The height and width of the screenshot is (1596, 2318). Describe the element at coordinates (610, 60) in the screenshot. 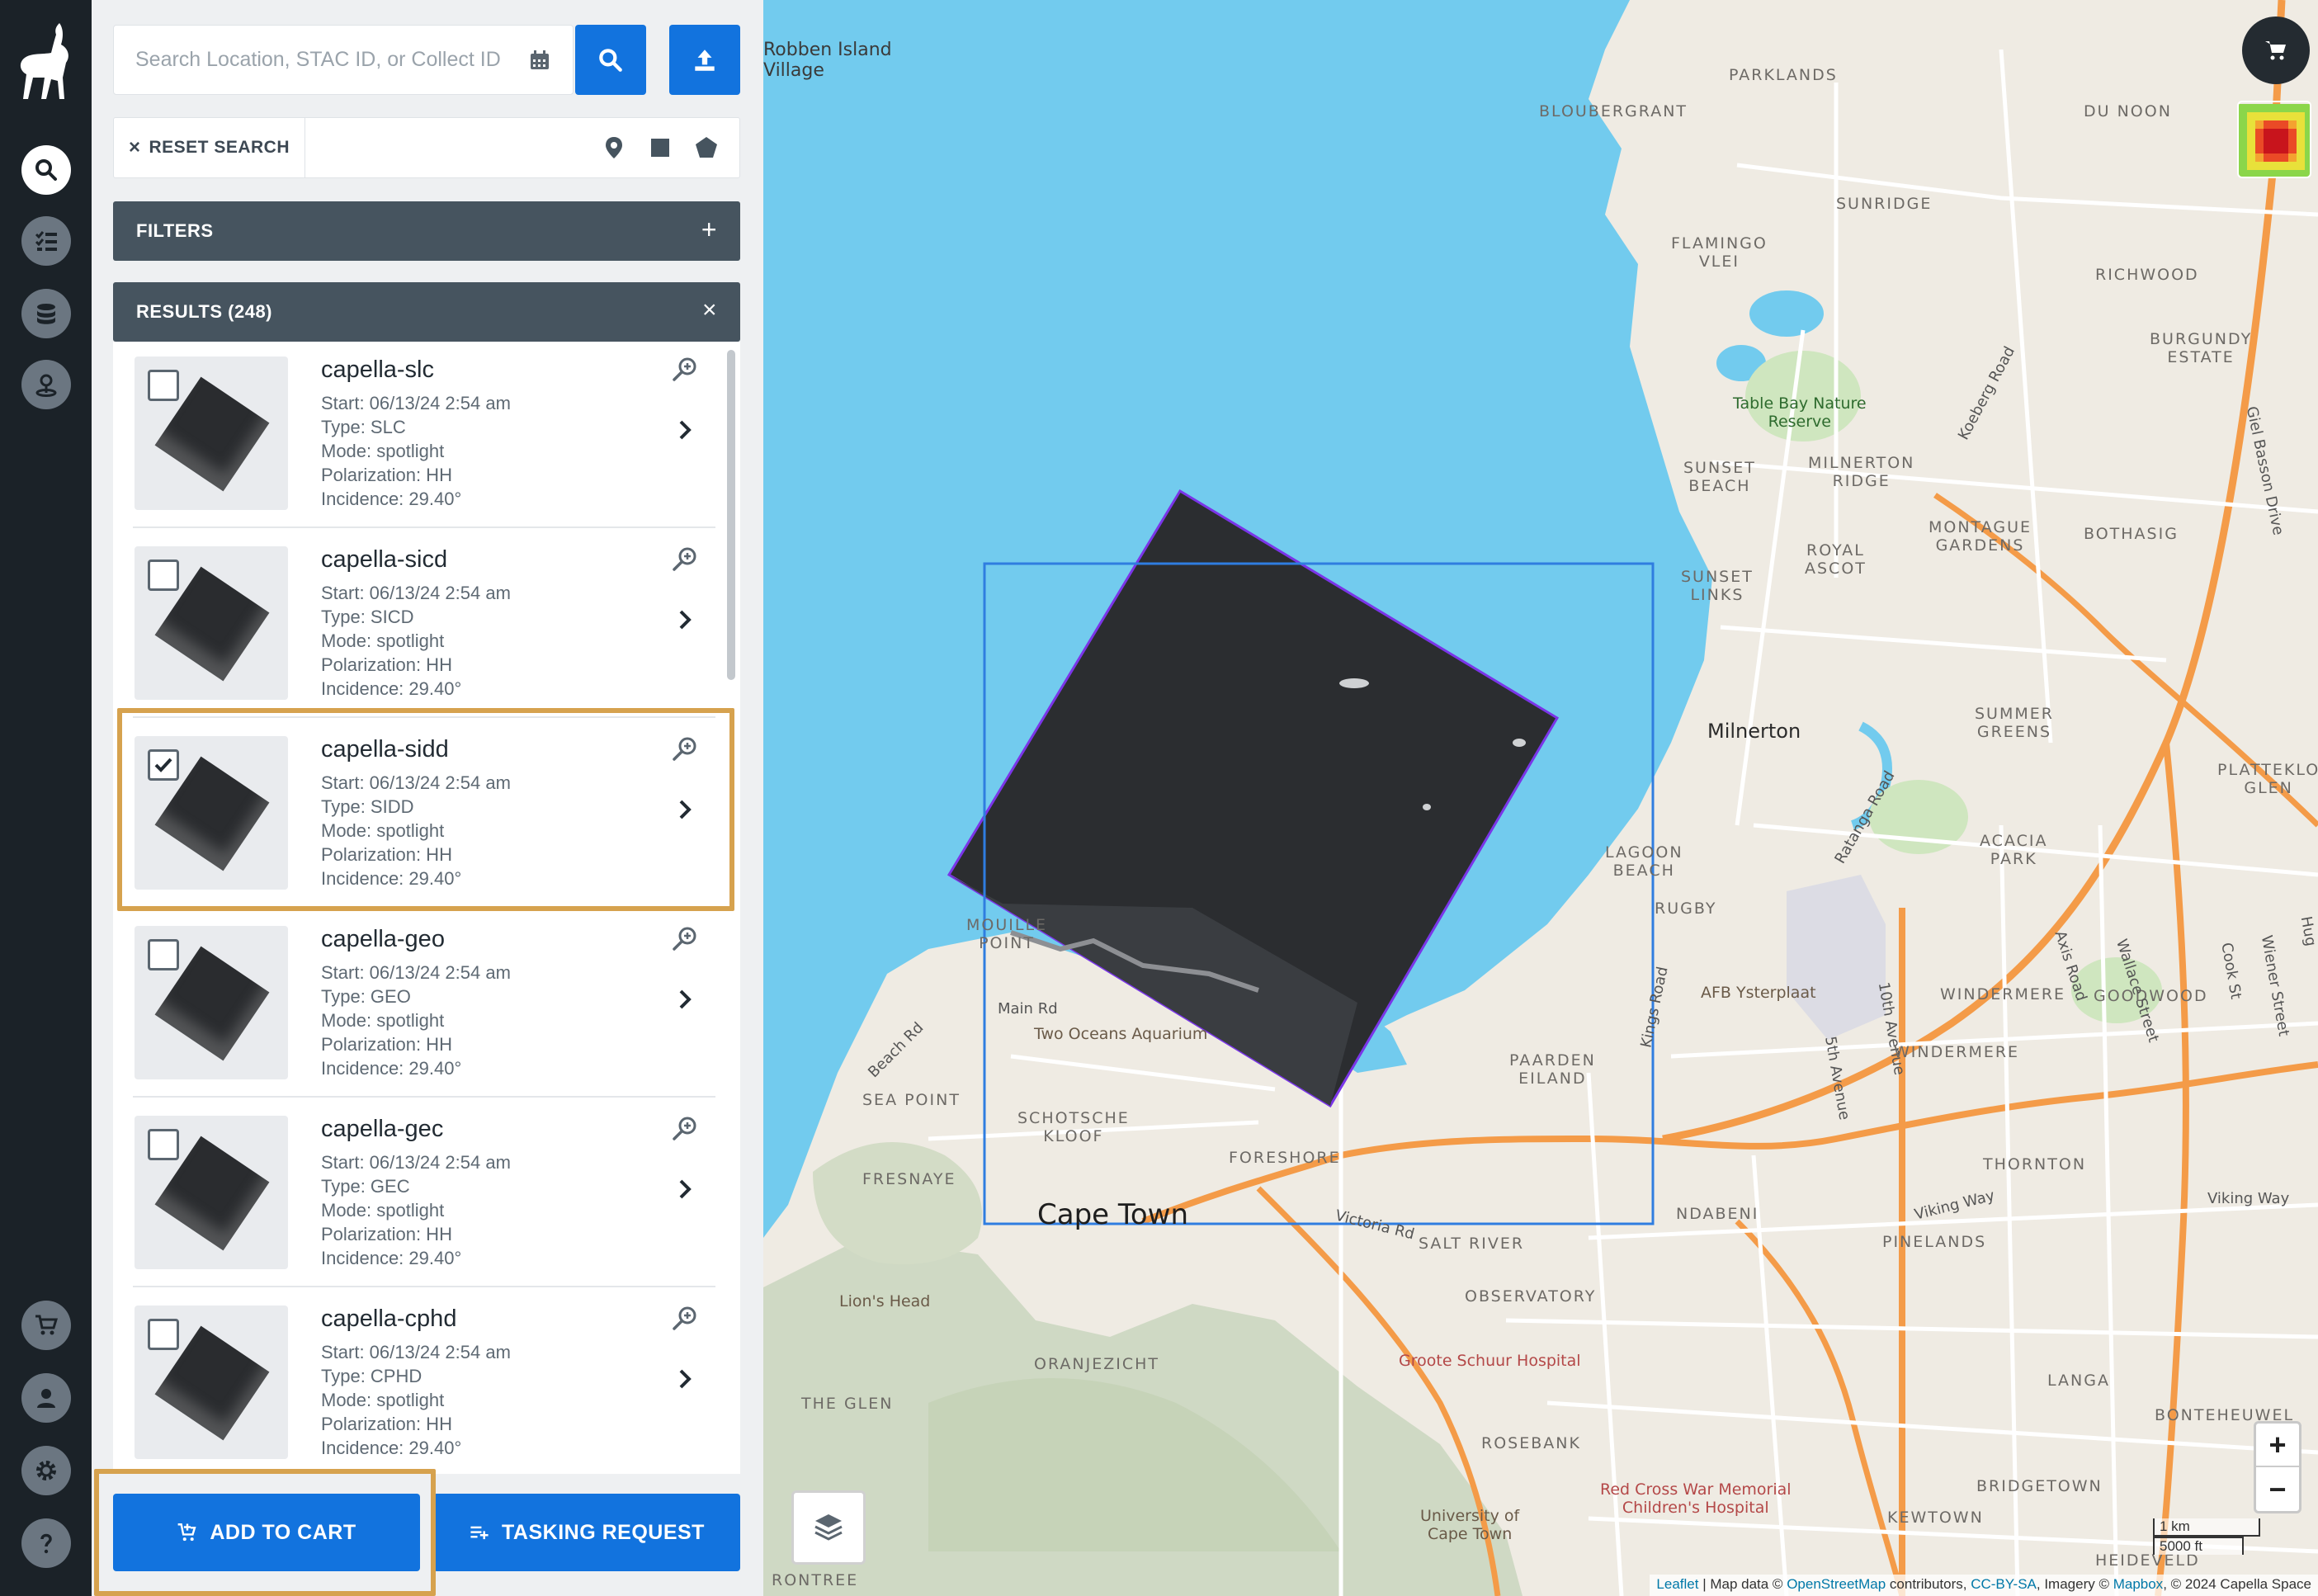

I see `search-button` at that location.